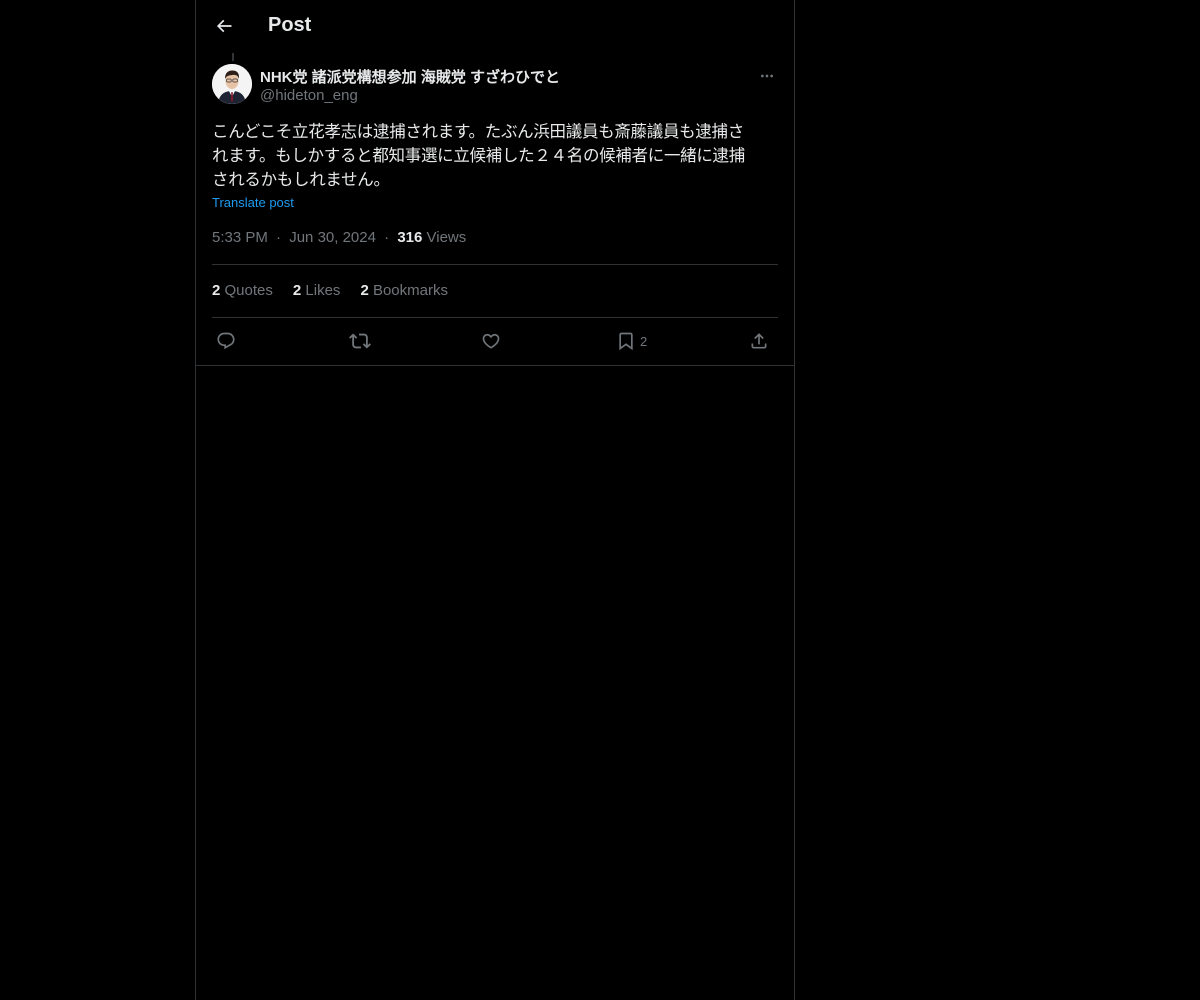  I want to click on translate-post-link: Translate post, so click(253, 202).